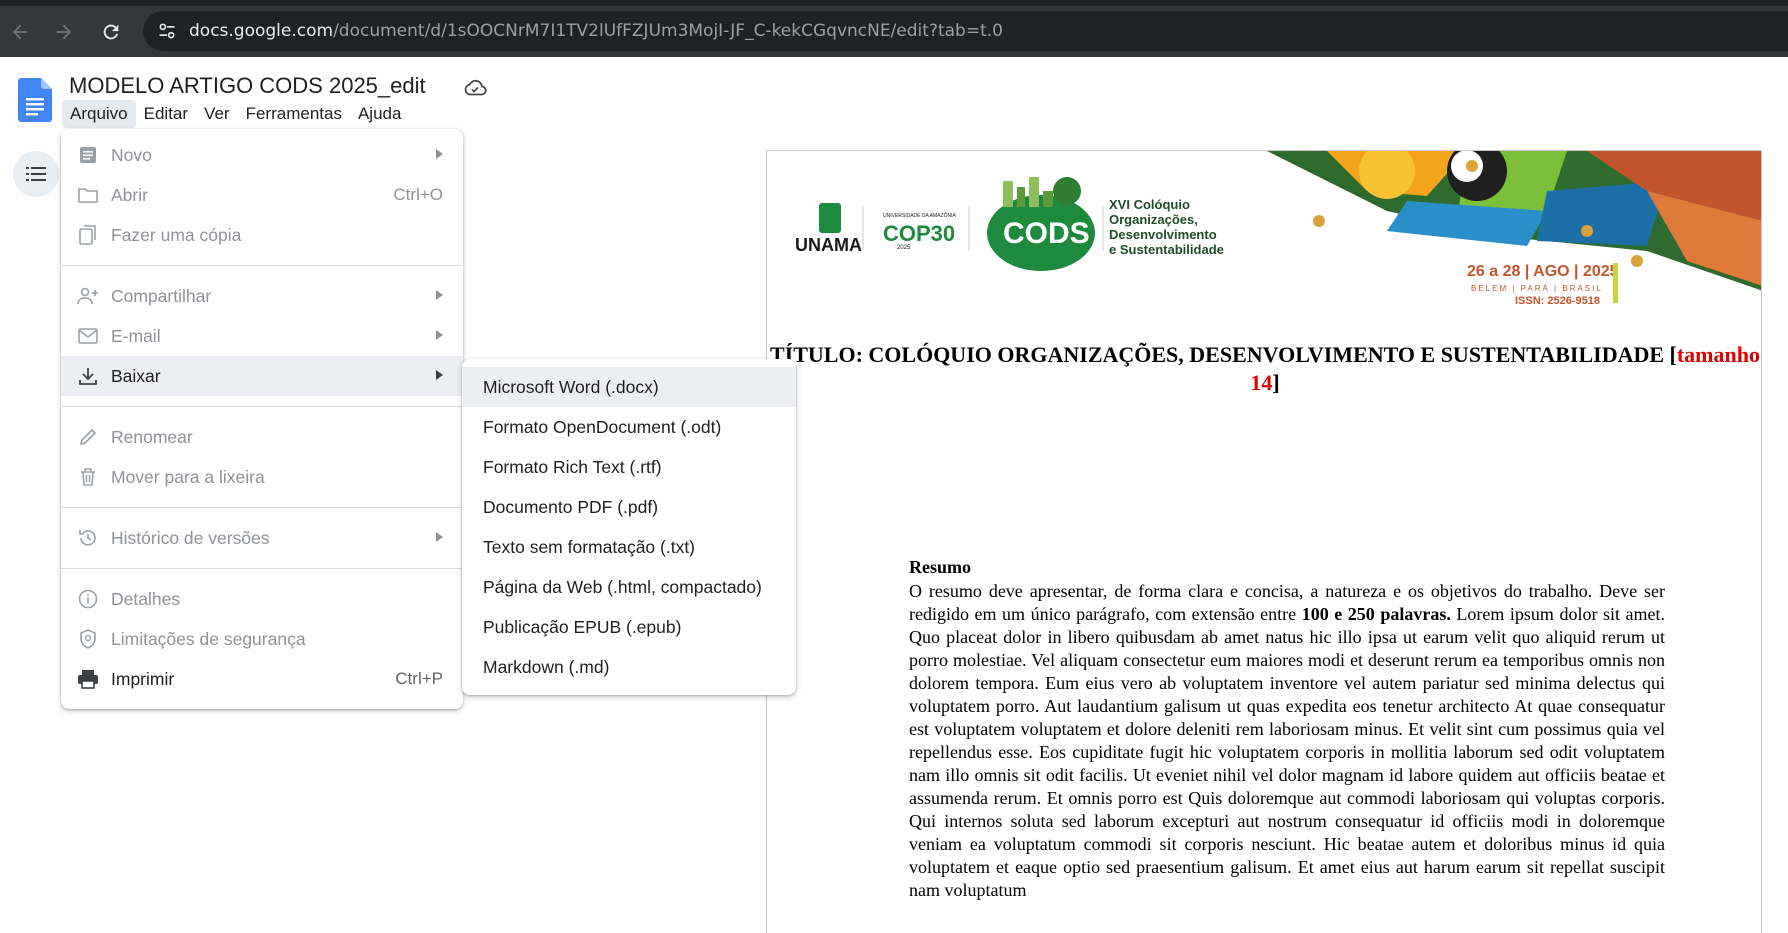  I want to click on menu-item-renomear: Renomear, so click(262, 437).